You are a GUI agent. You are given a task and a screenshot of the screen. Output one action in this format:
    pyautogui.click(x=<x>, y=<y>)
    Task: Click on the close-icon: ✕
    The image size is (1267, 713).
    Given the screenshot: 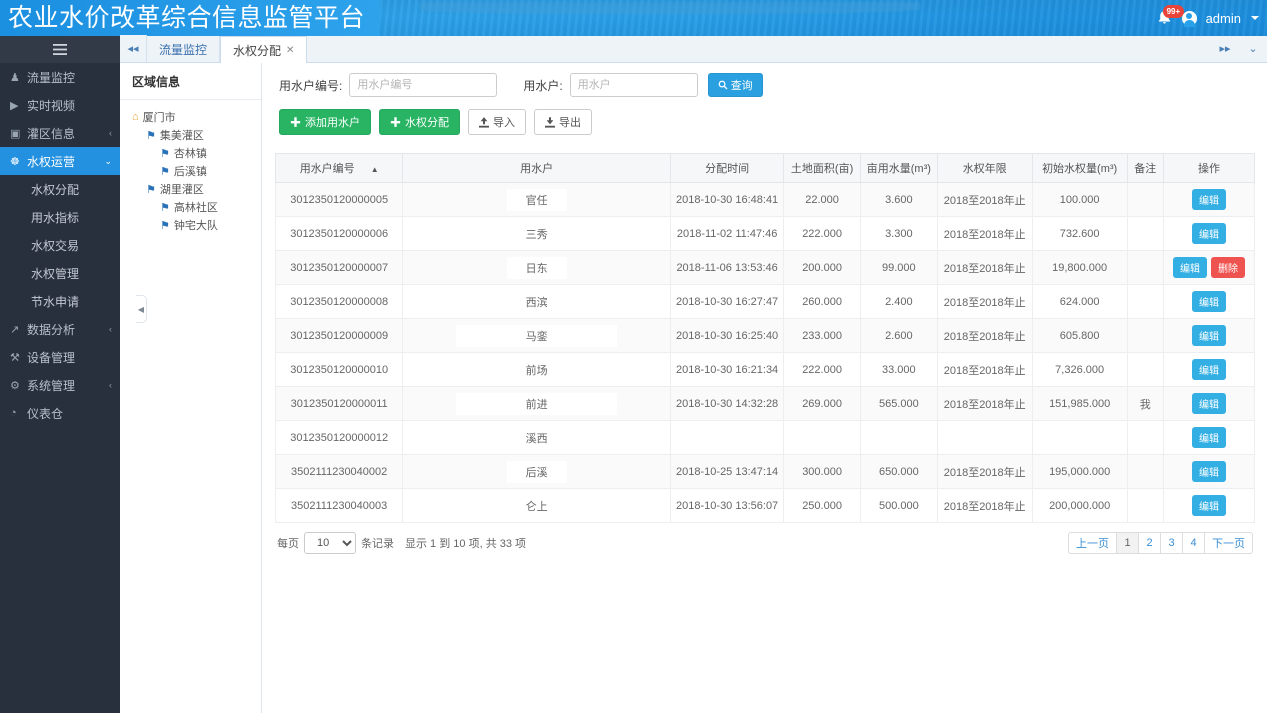 What is the action you would take?
    pyautogui.click(x=290, y=50)
    